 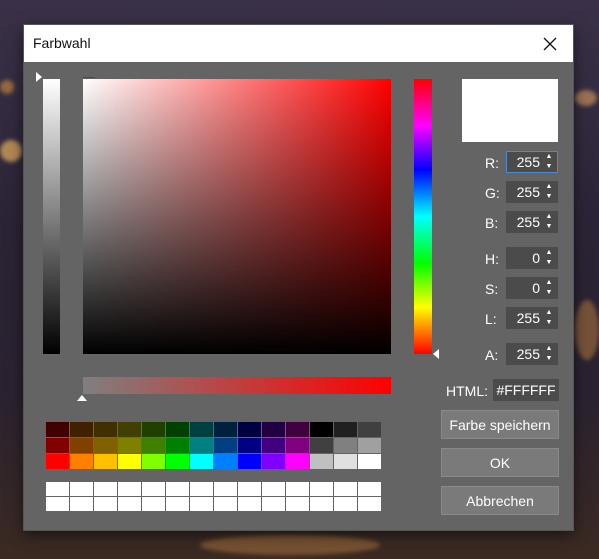 I want to click on ok-button: OK, so click(x=500, y=462).